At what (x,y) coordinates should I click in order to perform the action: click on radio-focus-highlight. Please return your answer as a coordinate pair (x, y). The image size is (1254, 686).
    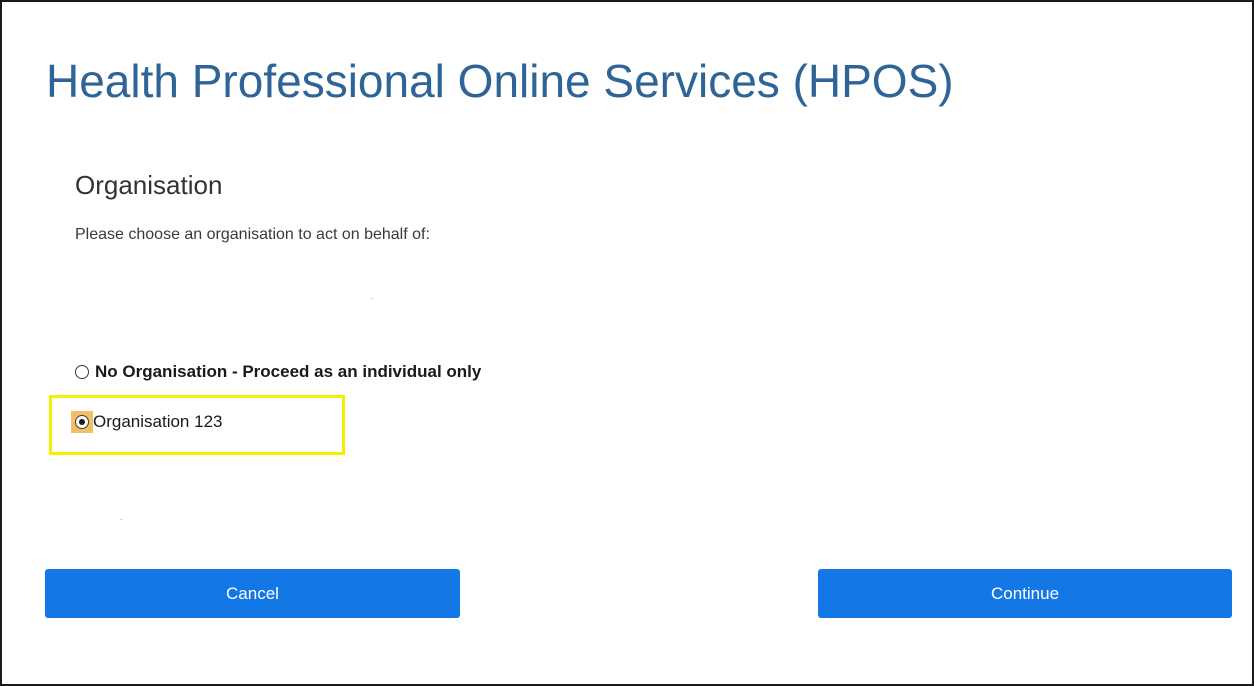
    Looking at the image, I should click on (82, 422).